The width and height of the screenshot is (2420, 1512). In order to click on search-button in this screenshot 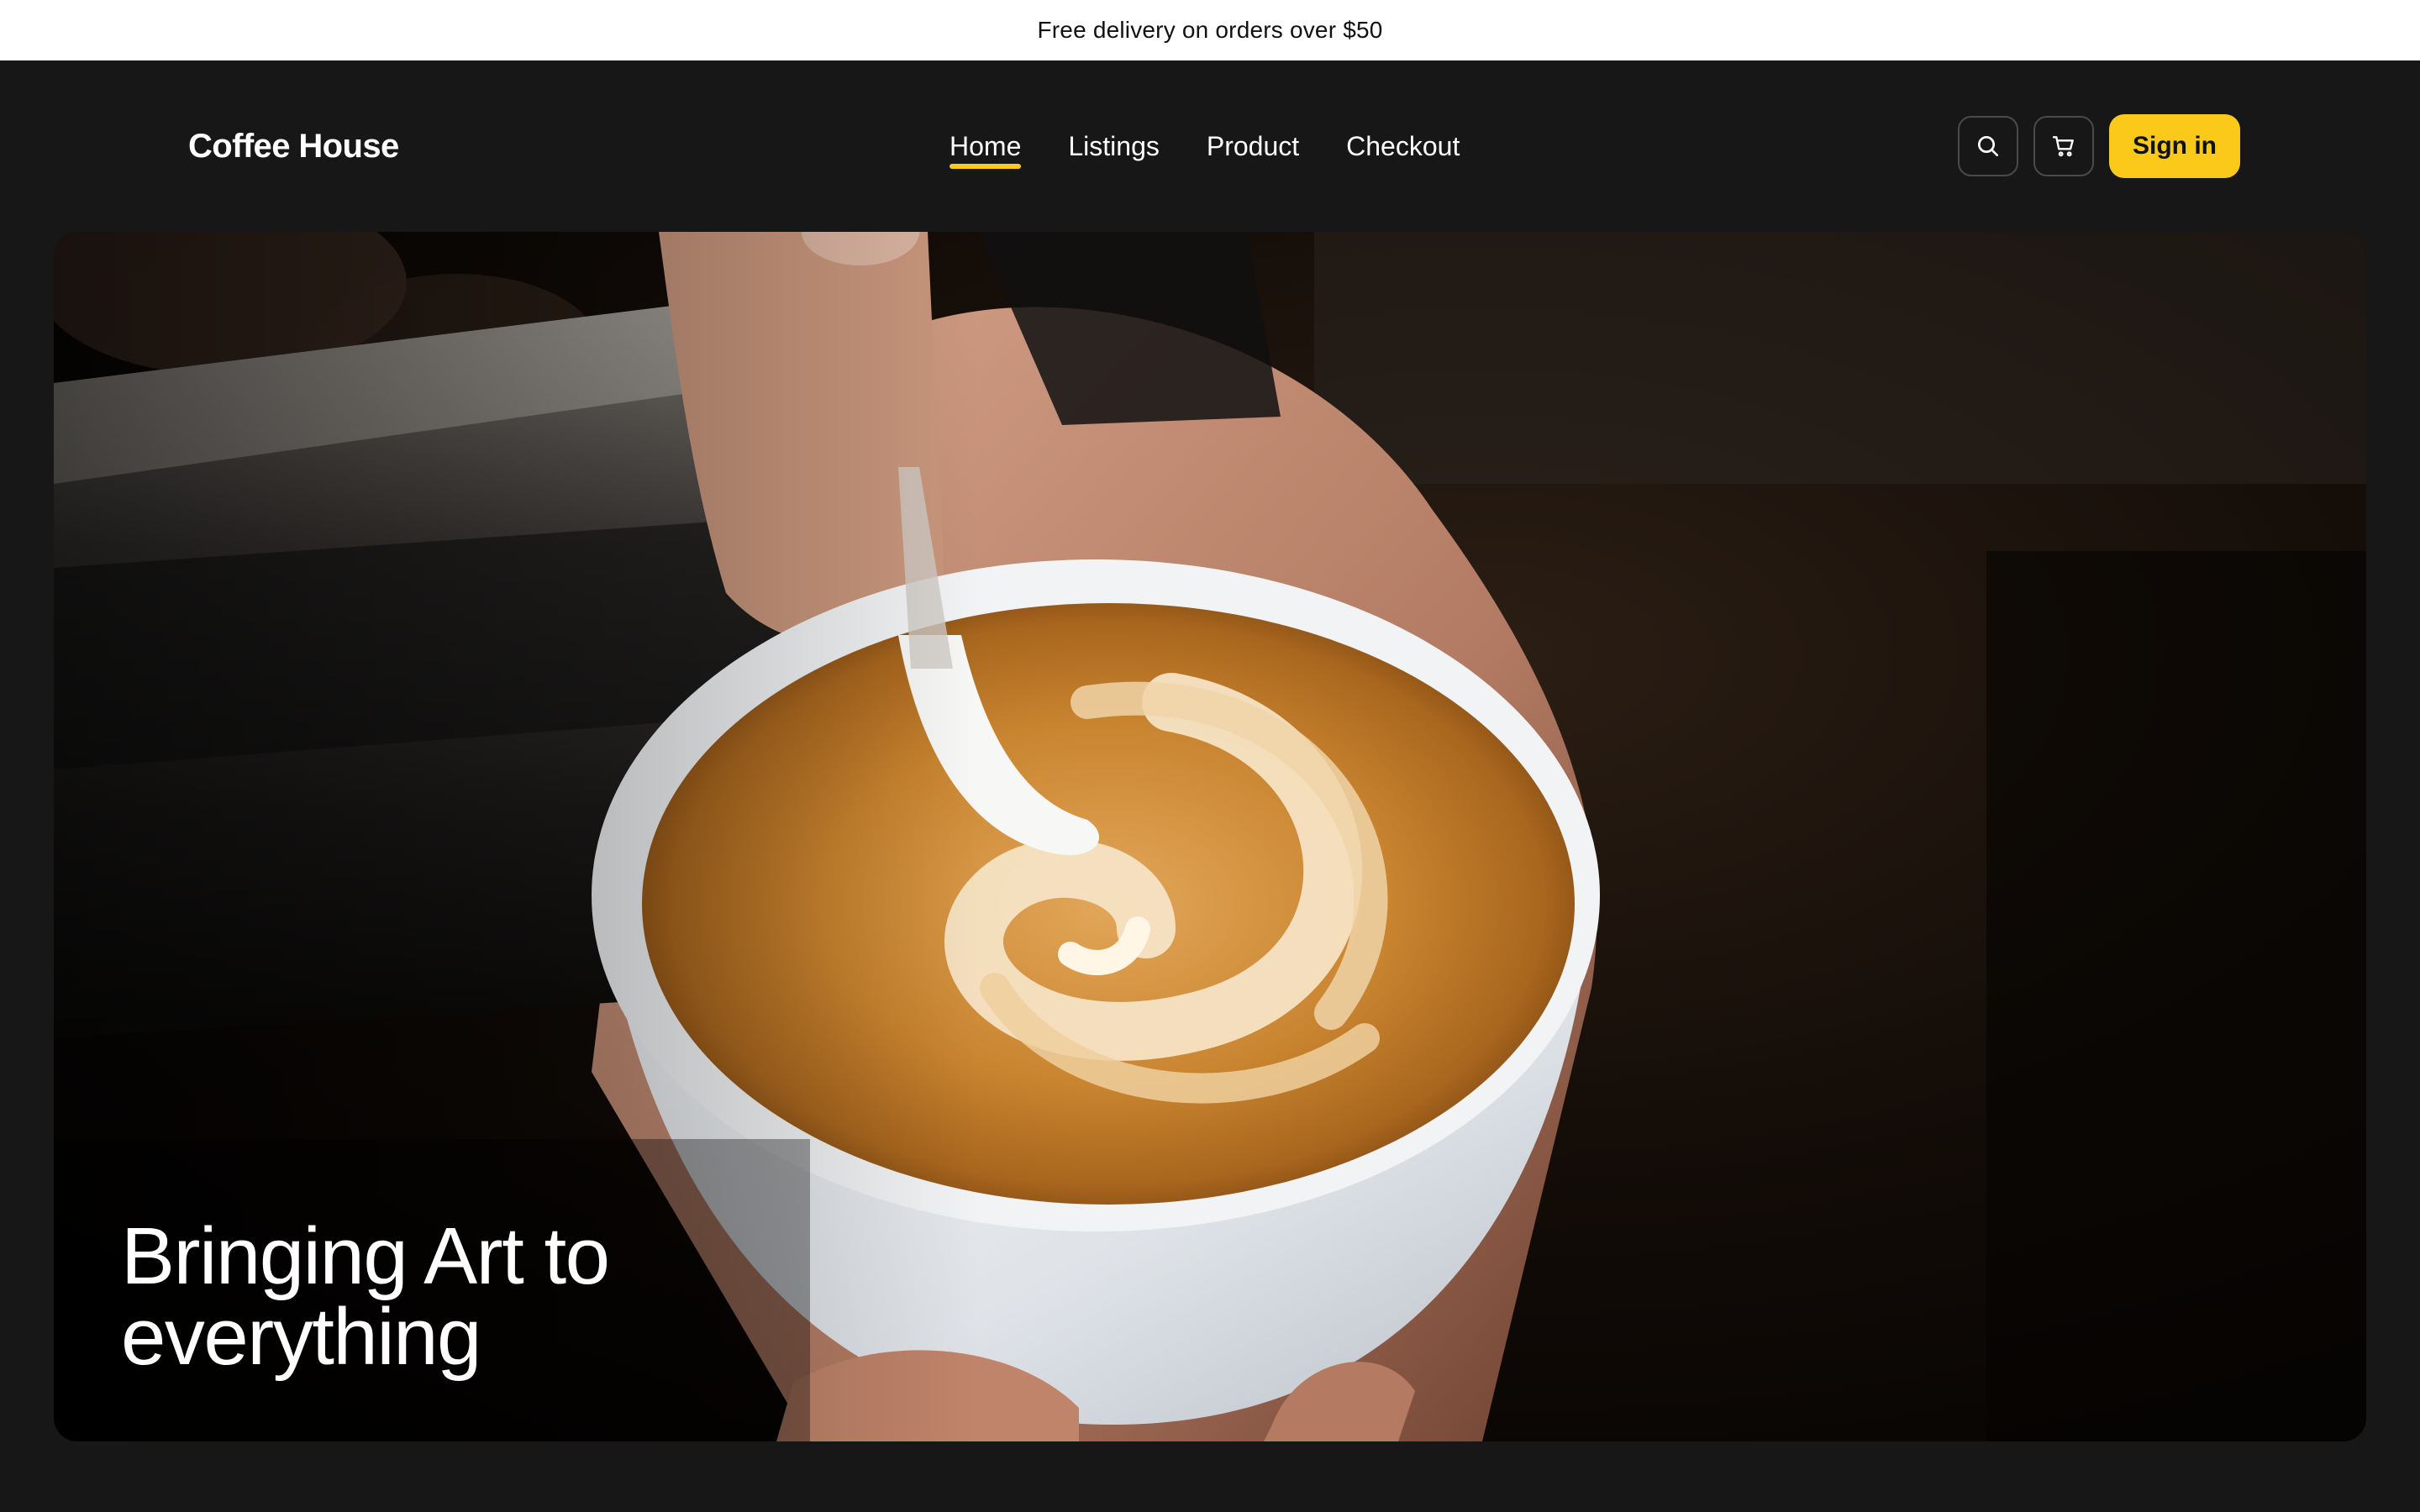, I will do `click(1988, 146)`.